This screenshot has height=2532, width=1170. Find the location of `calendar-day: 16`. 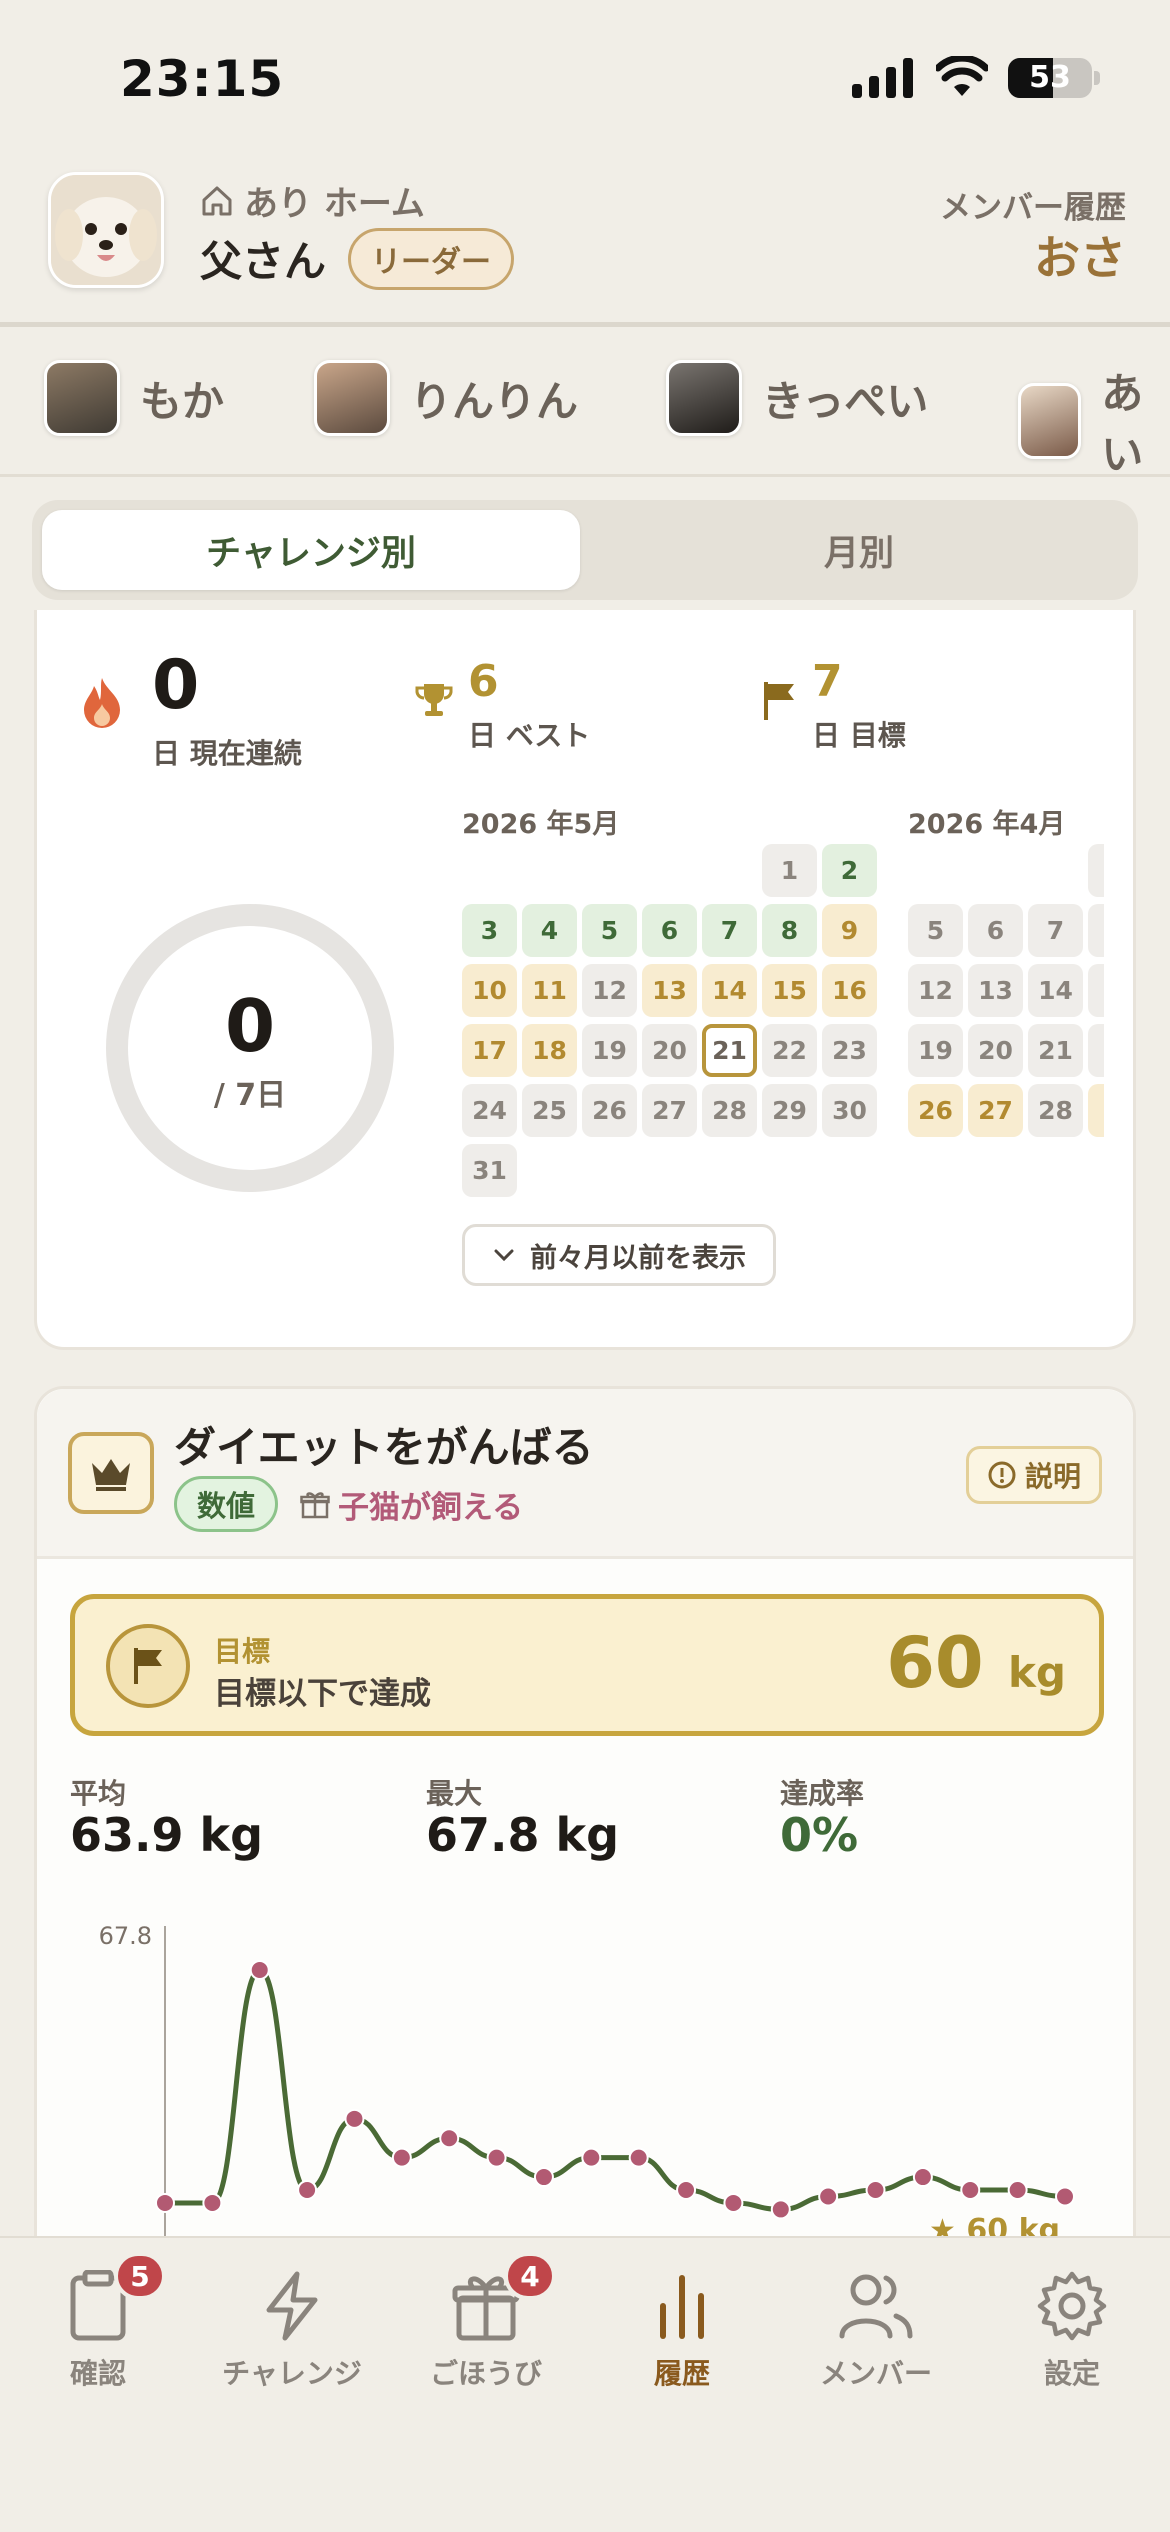

calendar-day: 16 is located at coordinates (849, 990).